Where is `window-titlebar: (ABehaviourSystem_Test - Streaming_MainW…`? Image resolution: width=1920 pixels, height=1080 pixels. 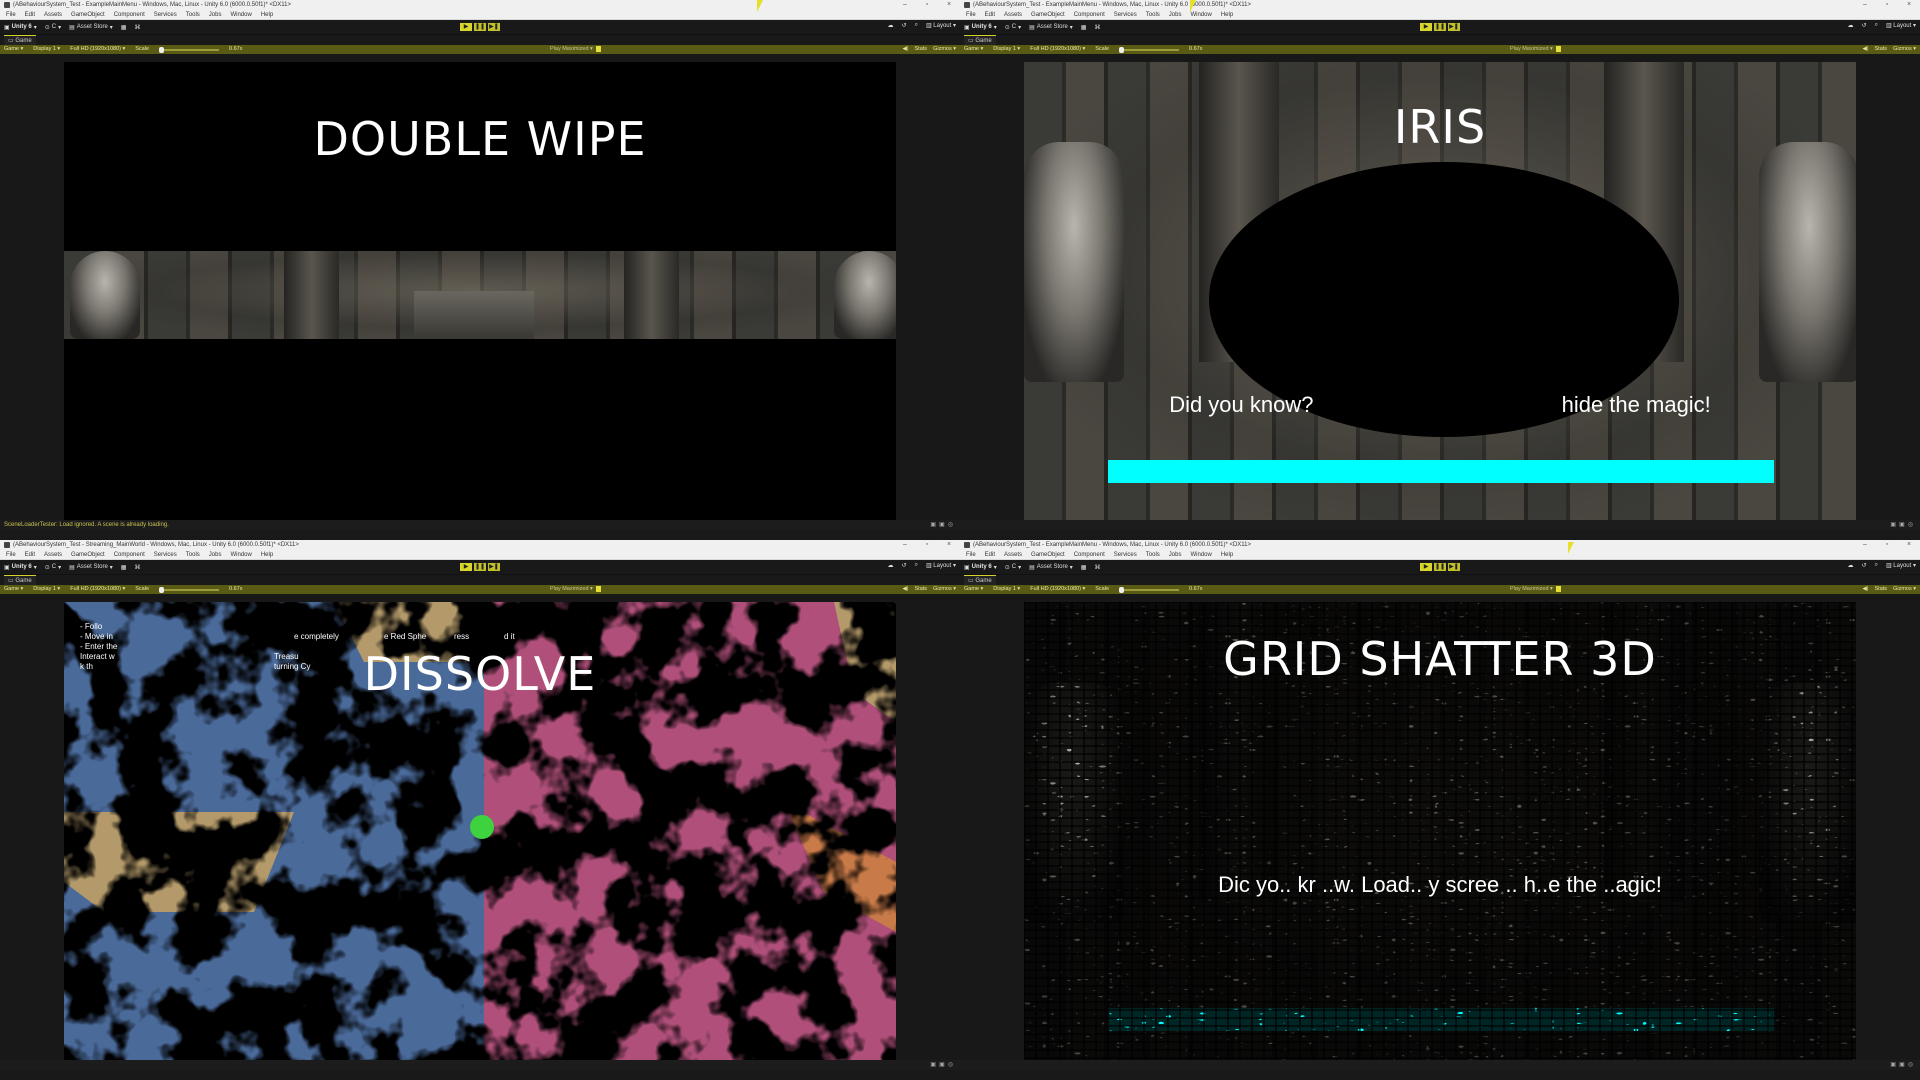
window-titlebar: (ABehaviourSystem_Test - Streaming_MainW… is located at coordinates (480, 545).